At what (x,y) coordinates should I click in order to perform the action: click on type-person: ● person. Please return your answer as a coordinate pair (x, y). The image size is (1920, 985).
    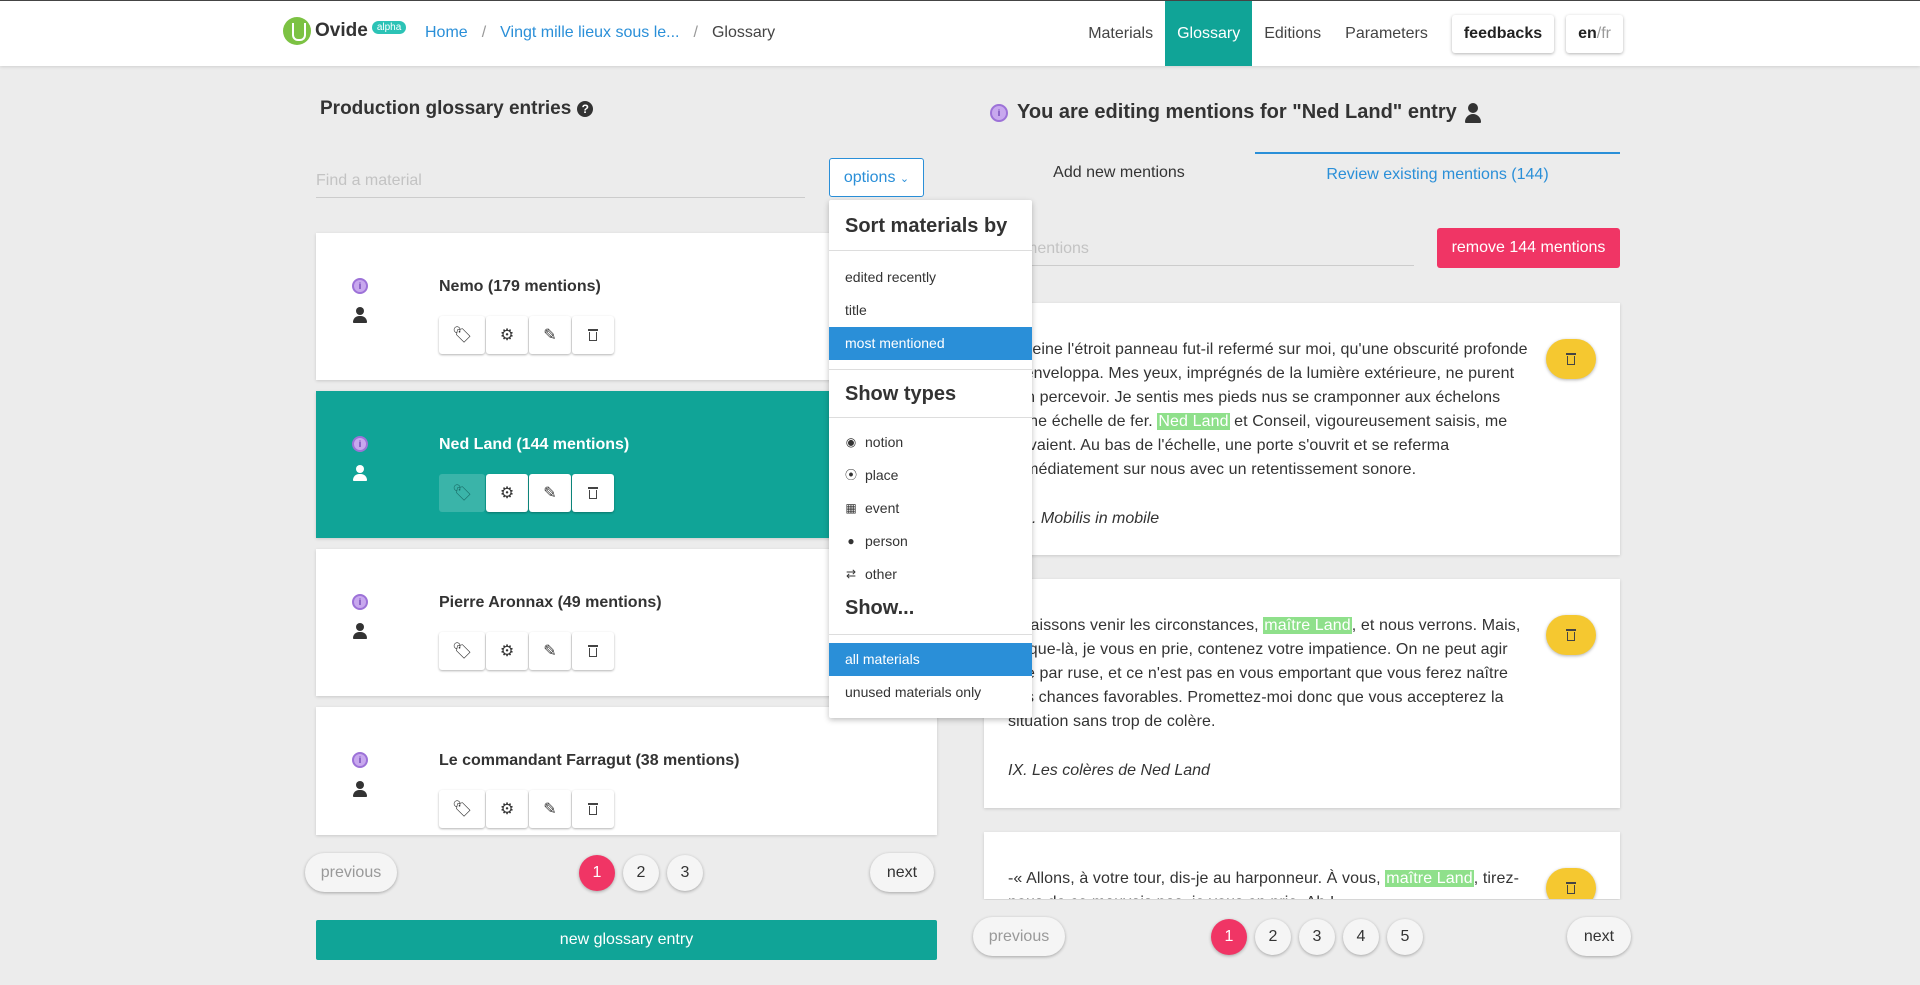
    Looking at the image, I should click on (930, 541).